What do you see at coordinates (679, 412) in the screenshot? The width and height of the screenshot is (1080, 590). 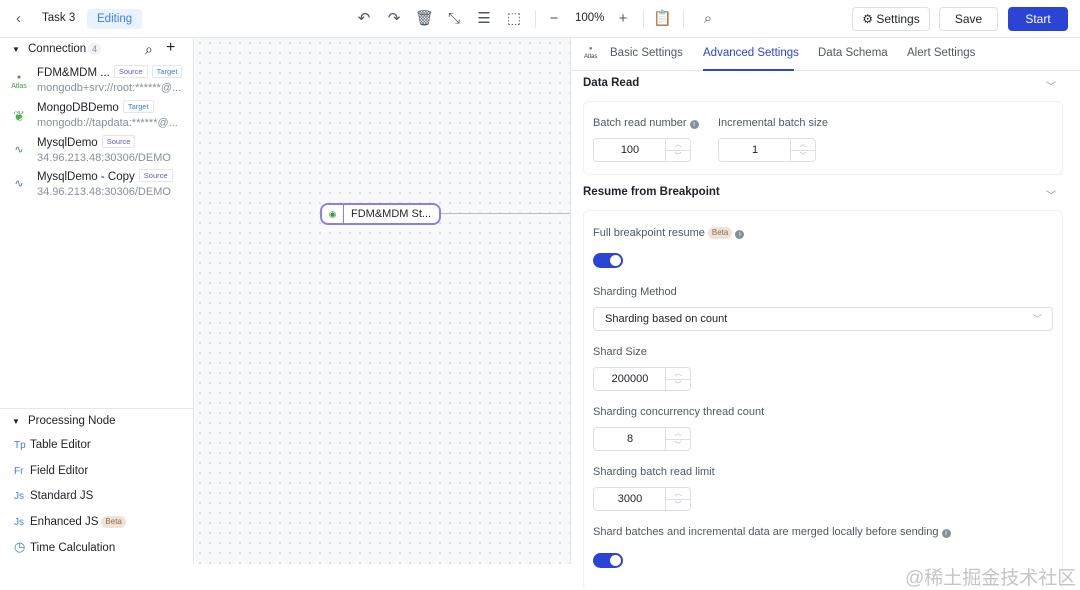 I see `thread-count-label: Sharding concurrency thread count` at bounding box center [679, 412].